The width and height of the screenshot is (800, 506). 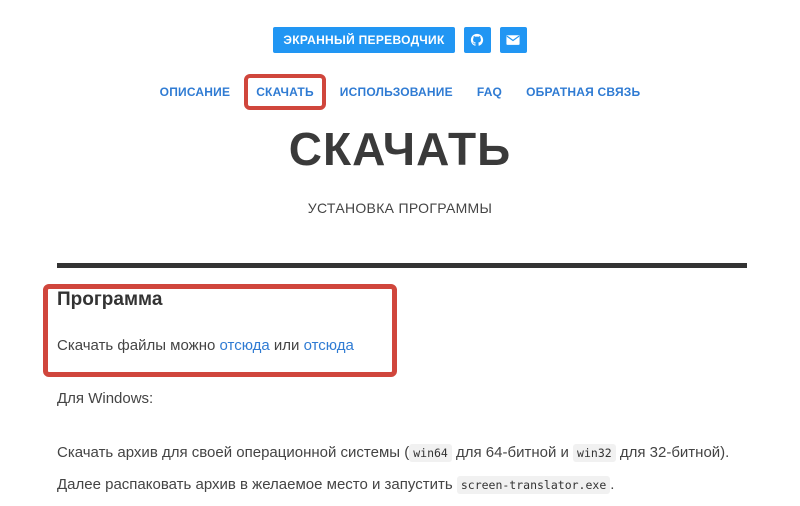 I want to click on divider, so click(x=402, y=265).